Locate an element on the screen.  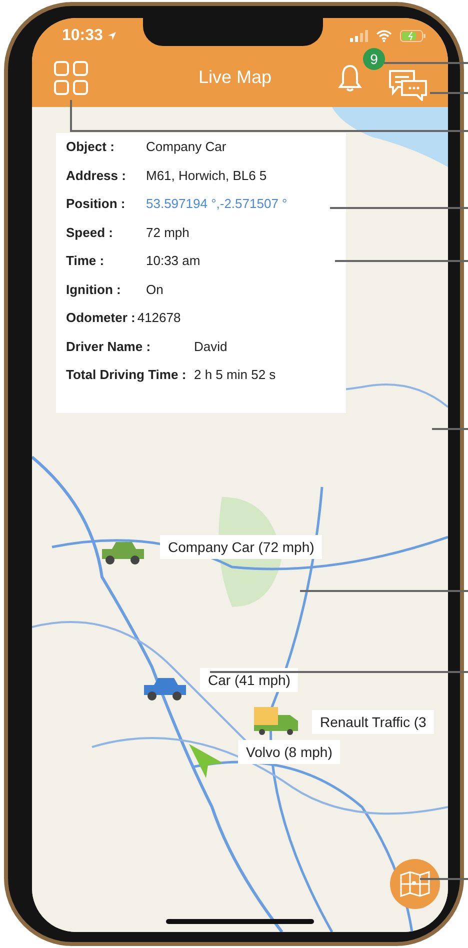
position-link: 53.597194 °,-2.571507 ° is located at coordinates (217, 203).